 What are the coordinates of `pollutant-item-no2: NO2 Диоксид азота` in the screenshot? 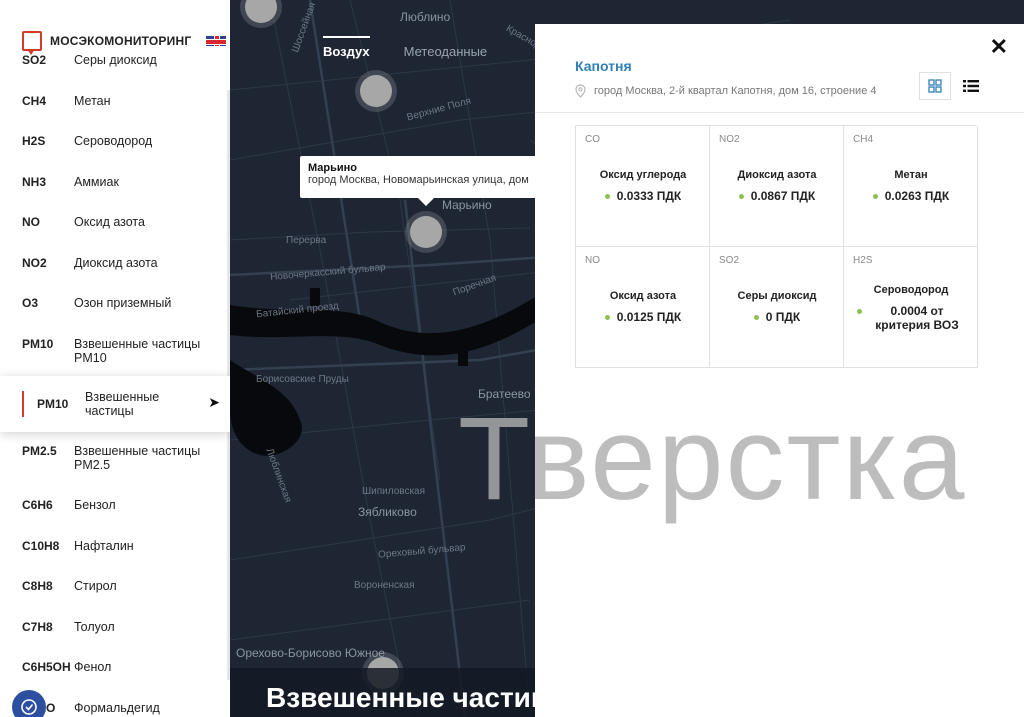 It's located at (115, 263).